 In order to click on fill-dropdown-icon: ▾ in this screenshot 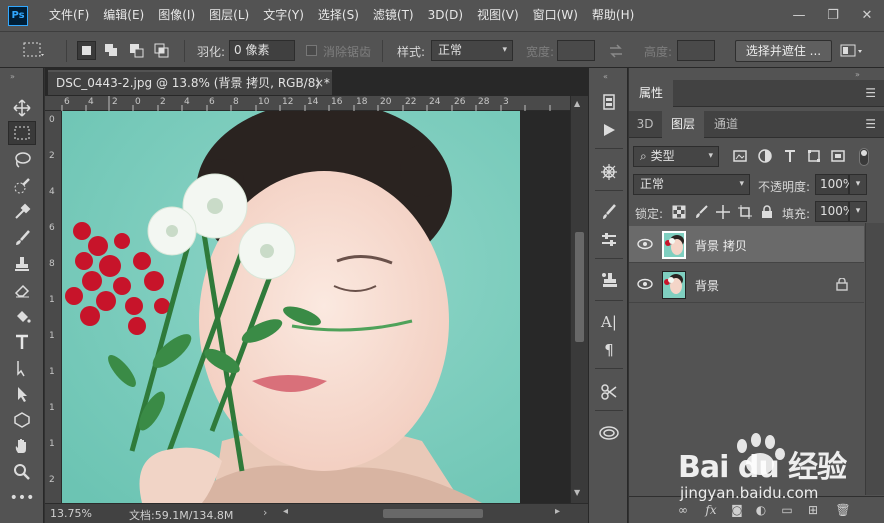, I will do `click(858, 211)`.